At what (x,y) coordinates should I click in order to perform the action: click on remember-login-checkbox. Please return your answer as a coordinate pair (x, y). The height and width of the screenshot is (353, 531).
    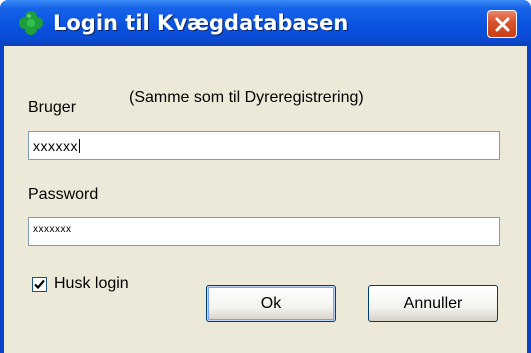
    Looking at the image, I should click on (39, 284).